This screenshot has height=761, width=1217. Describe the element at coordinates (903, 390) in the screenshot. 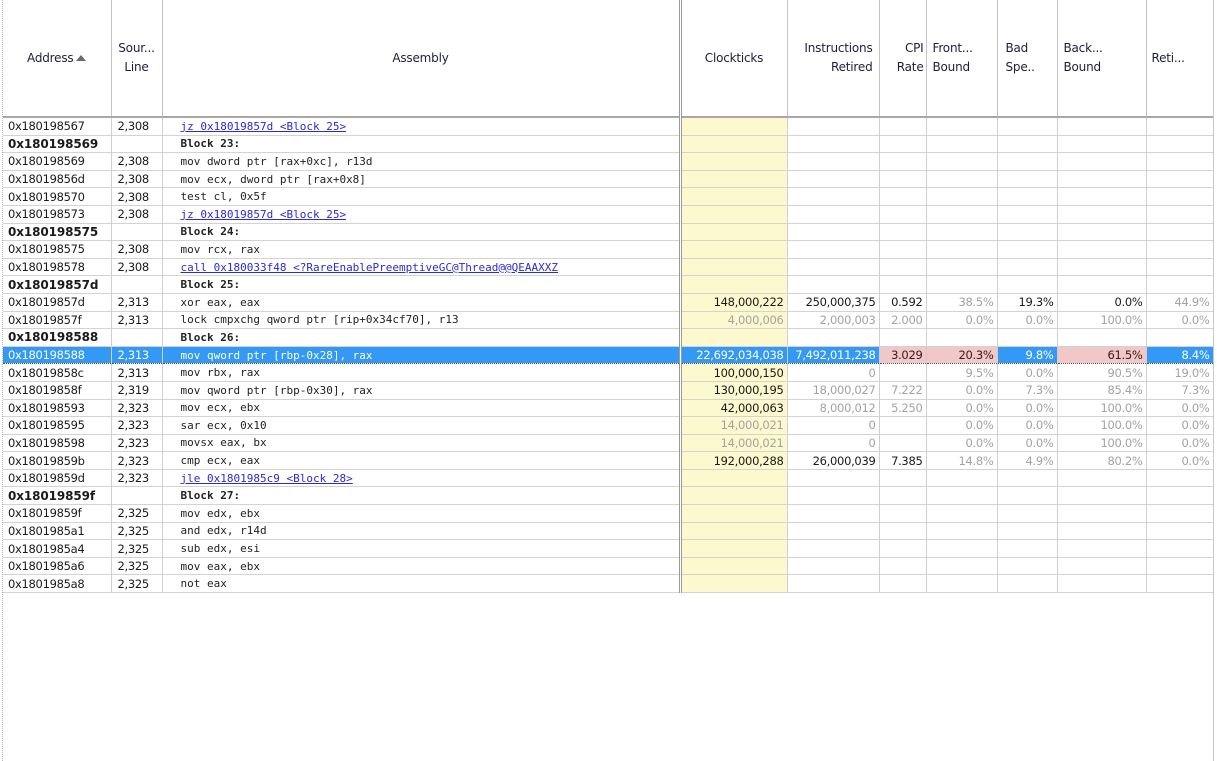

I see `cpi-rate-cell: 7.222` at that location.